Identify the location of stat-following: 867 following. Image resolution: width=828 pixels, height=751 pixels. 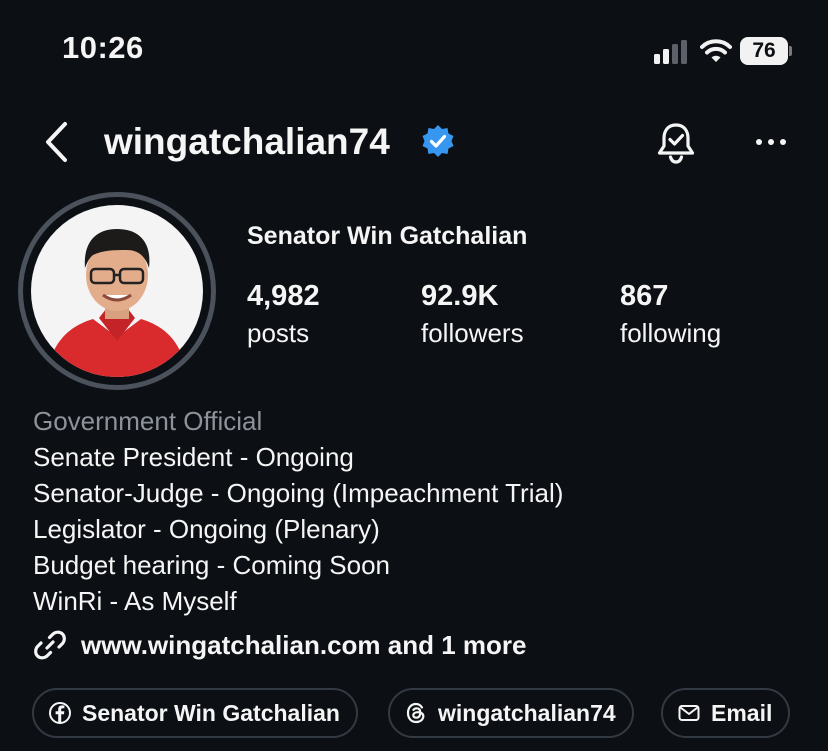
(670, 314).